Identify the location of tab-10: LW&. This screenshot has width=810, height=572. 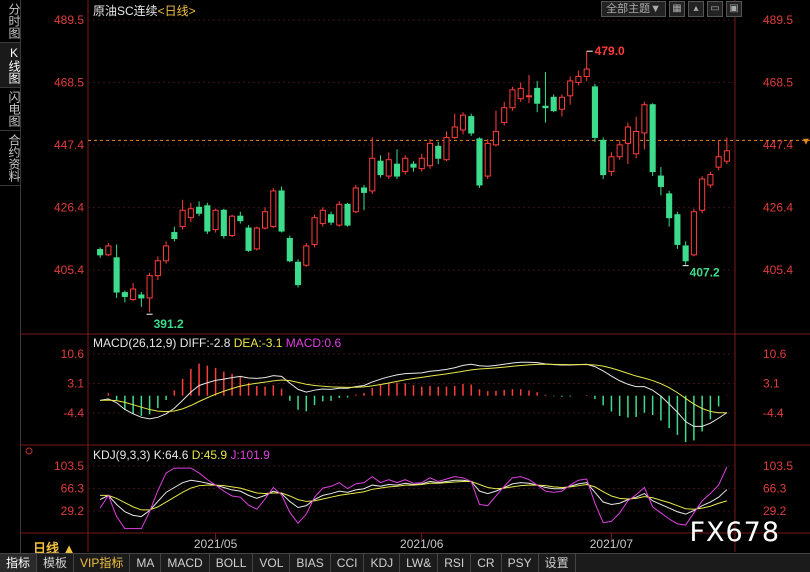
(419, 563).